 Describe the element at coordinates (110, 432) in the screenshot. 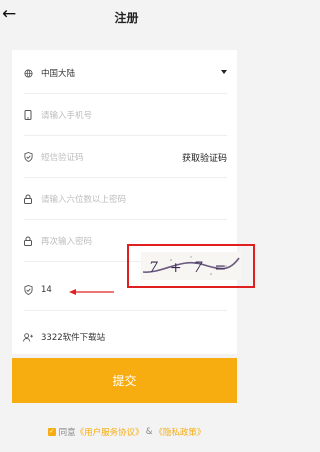

I see `terms-link: 《用户服务协议》` at that location.